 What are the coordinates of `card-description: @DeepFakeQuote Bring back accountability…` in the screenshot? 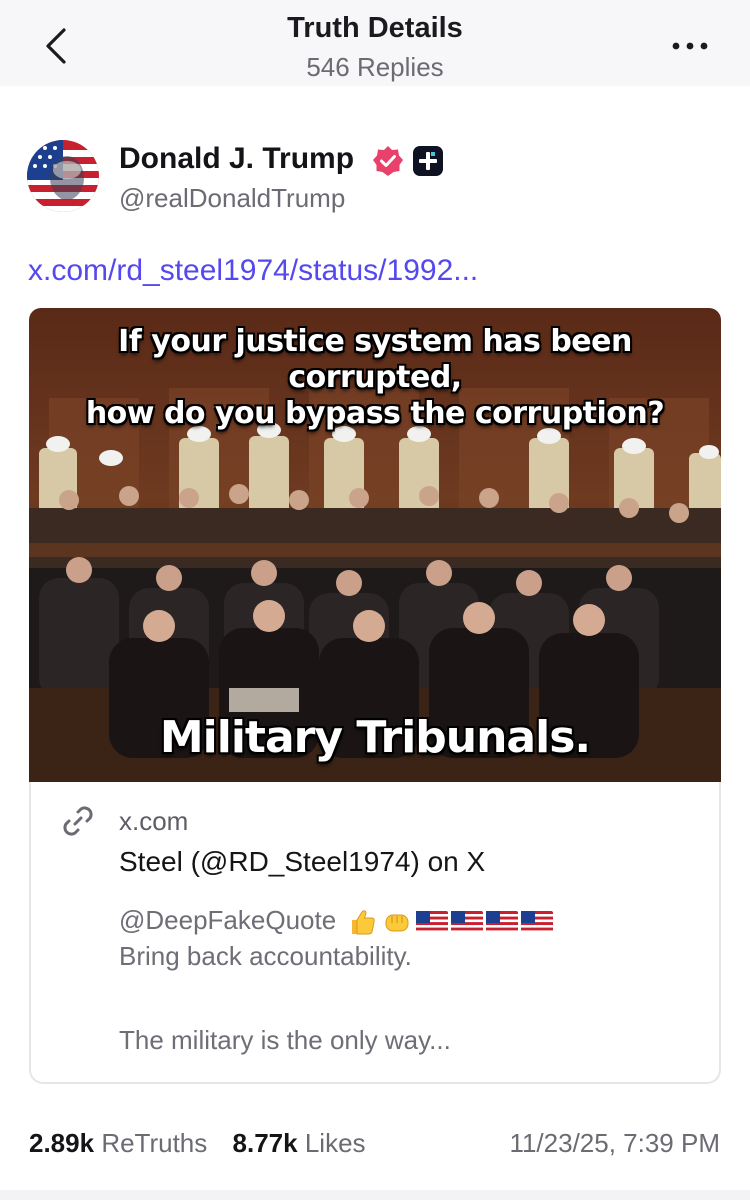 It's located at (409, 980).